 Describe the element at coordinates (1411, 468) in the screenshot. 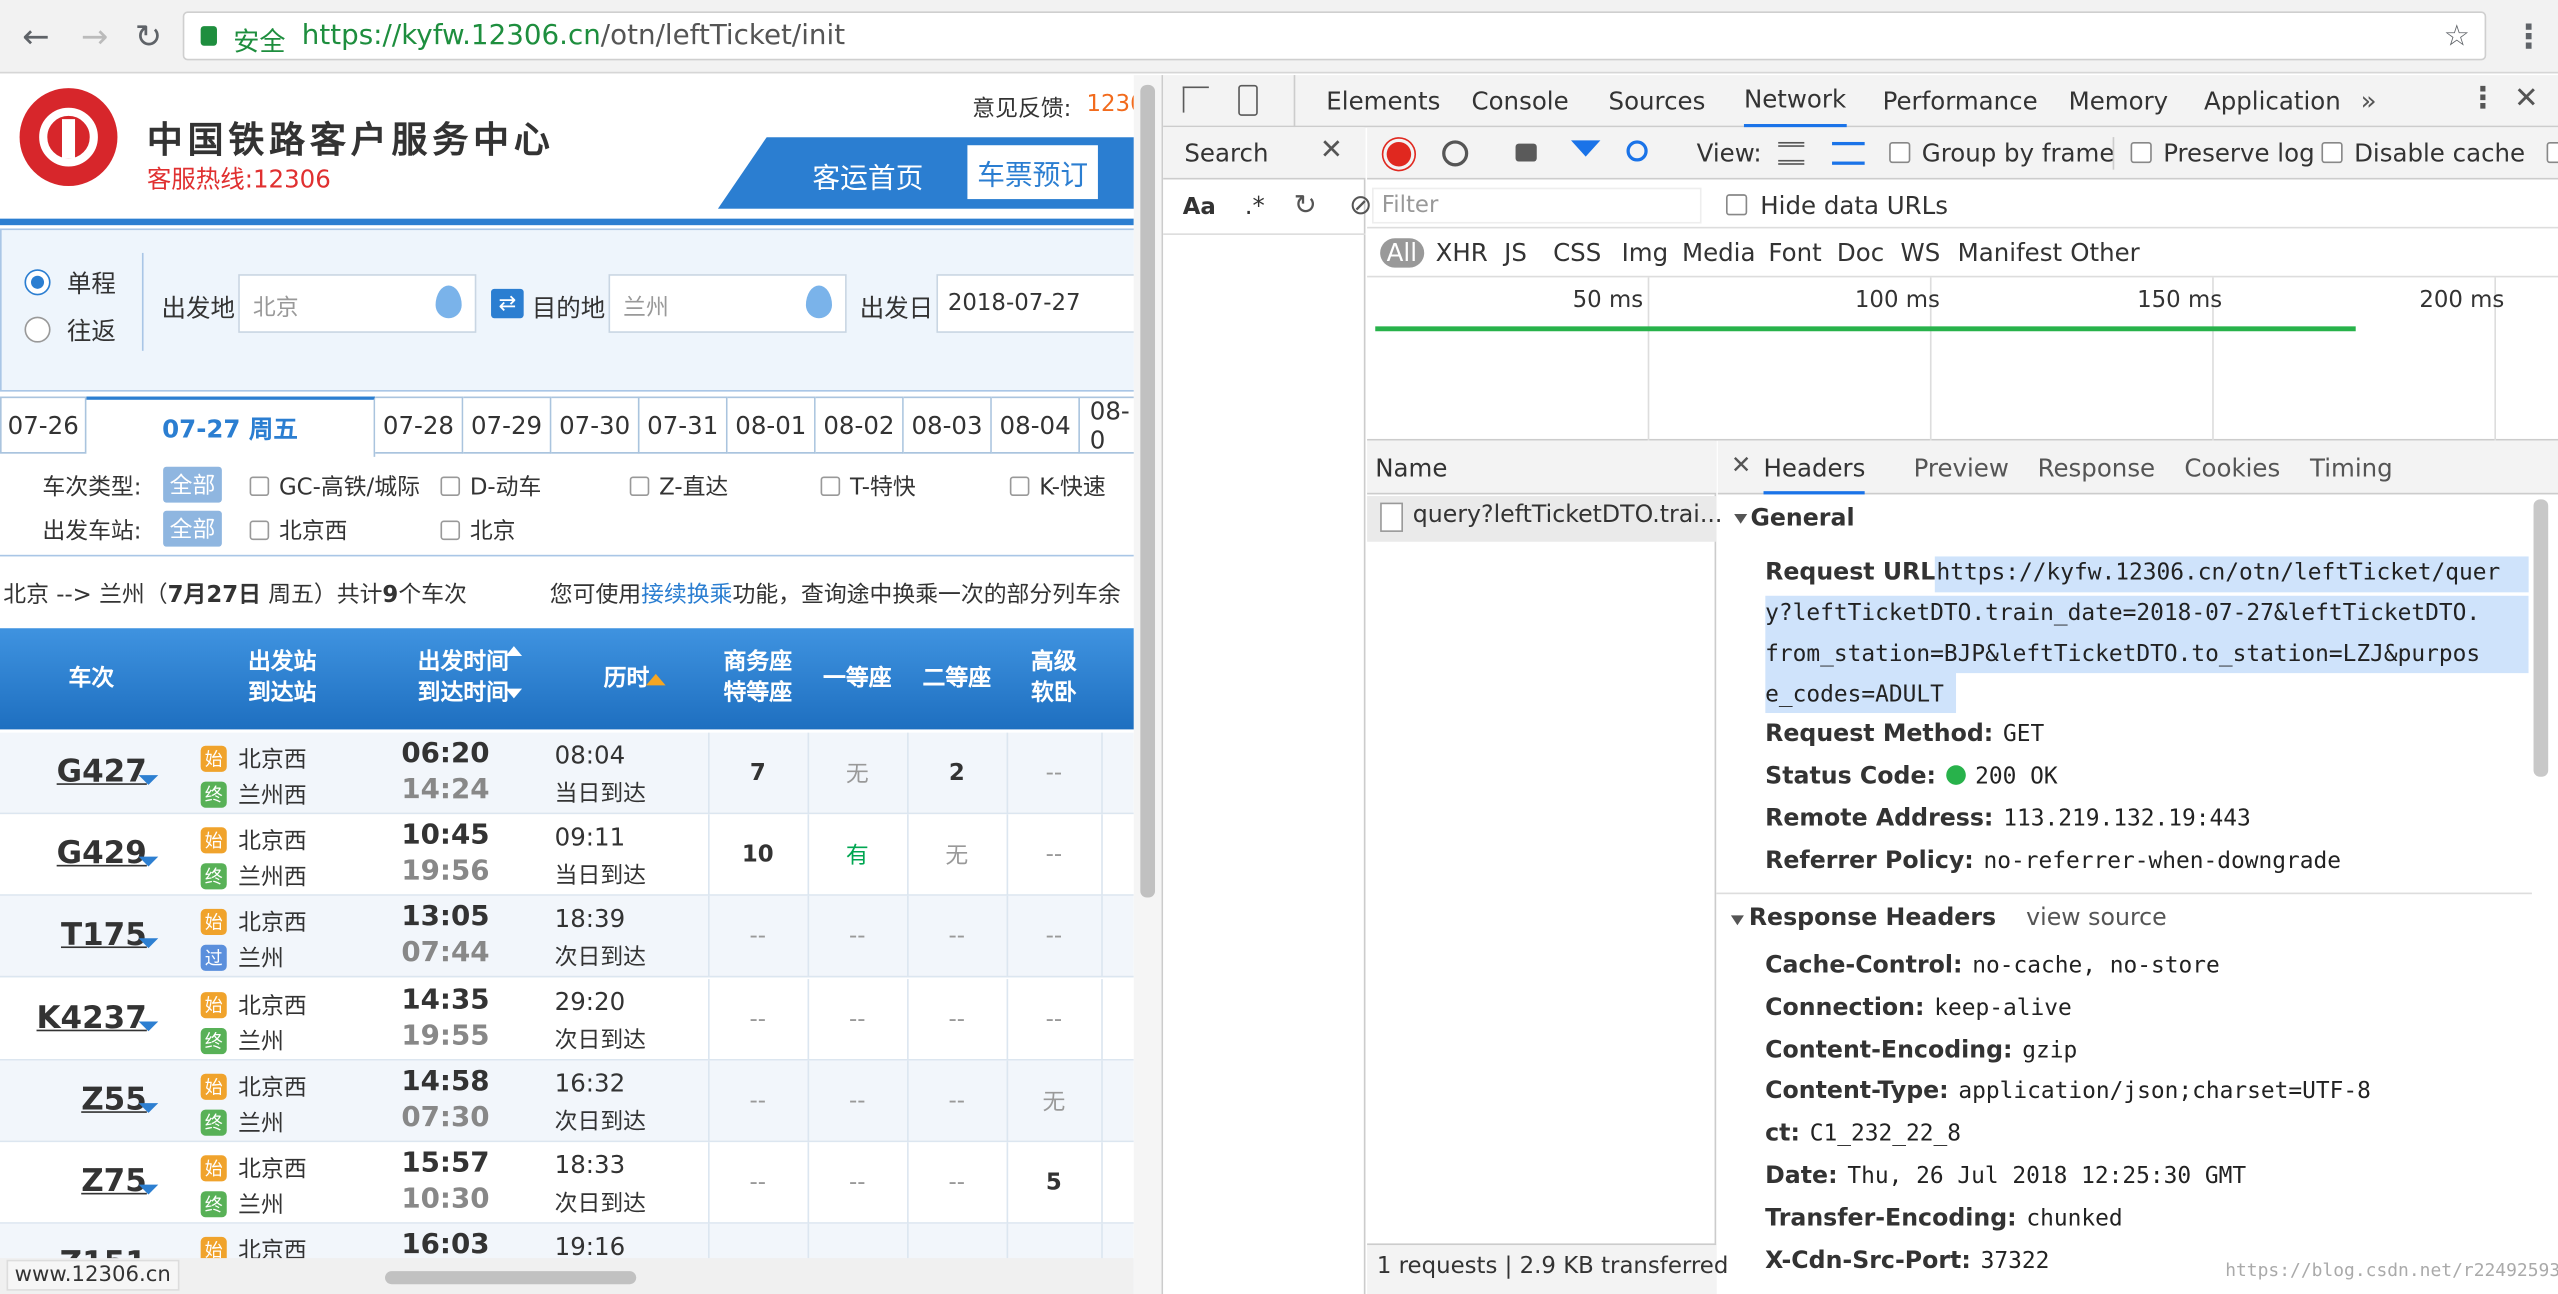

I see `name-column-header: Name` at that location.